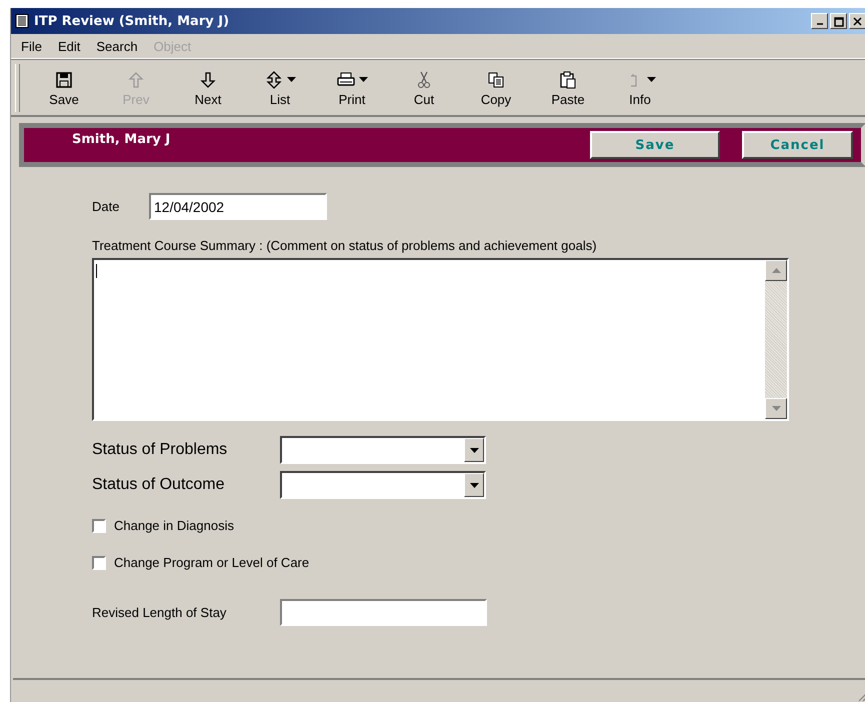  What do you see at coordinates (345, 245) in the screenshot?
I see `summary-label: Treatment Course Summary : (Comment on status of problems and achievement goals)` at bounding box center [345, 245].